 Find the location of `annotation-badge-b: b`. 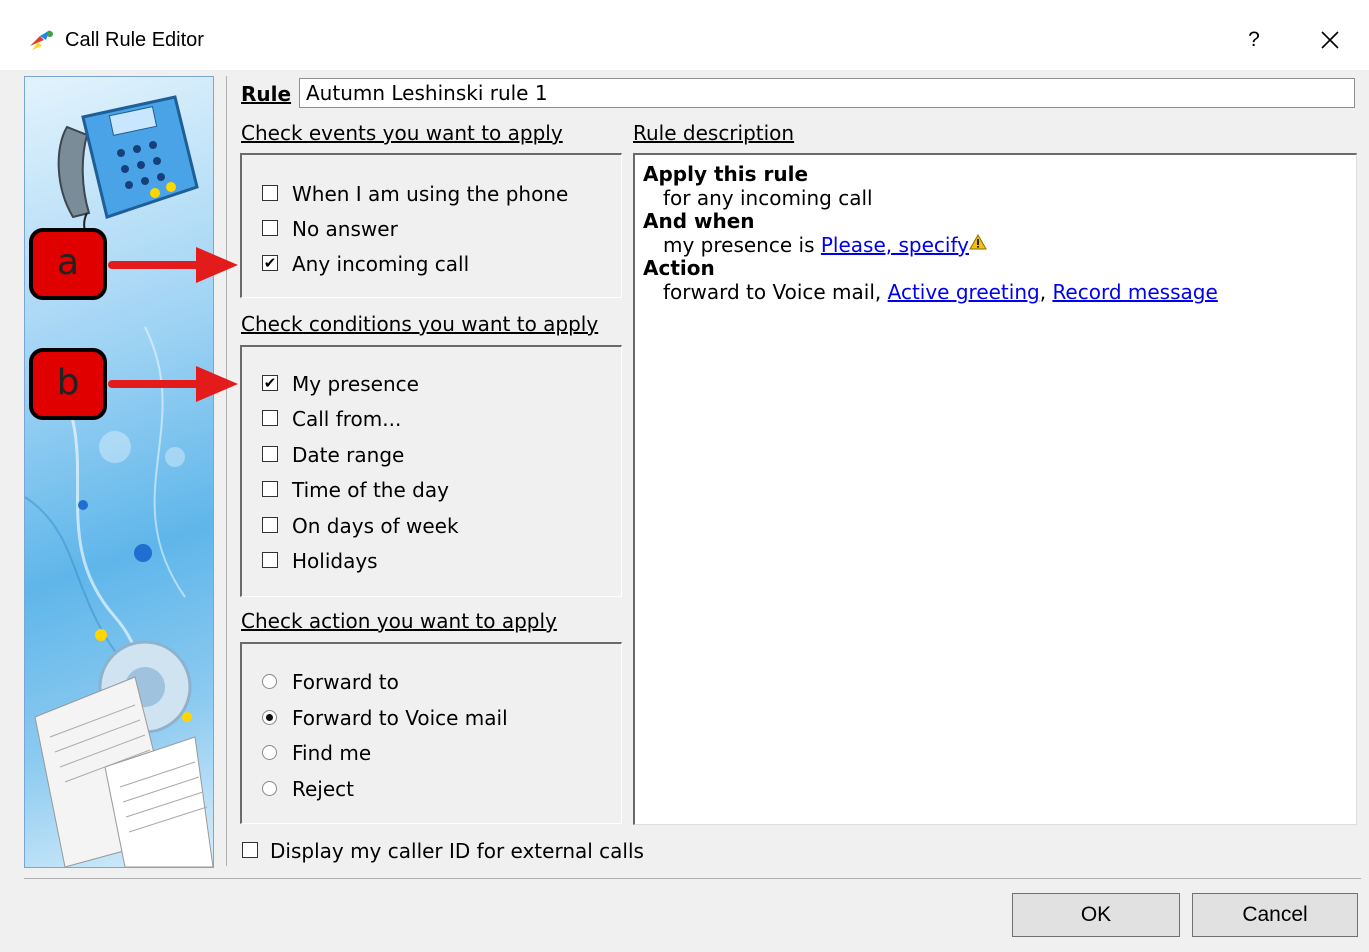

annotation-badge-b: b is located at coordinates (68, 384).